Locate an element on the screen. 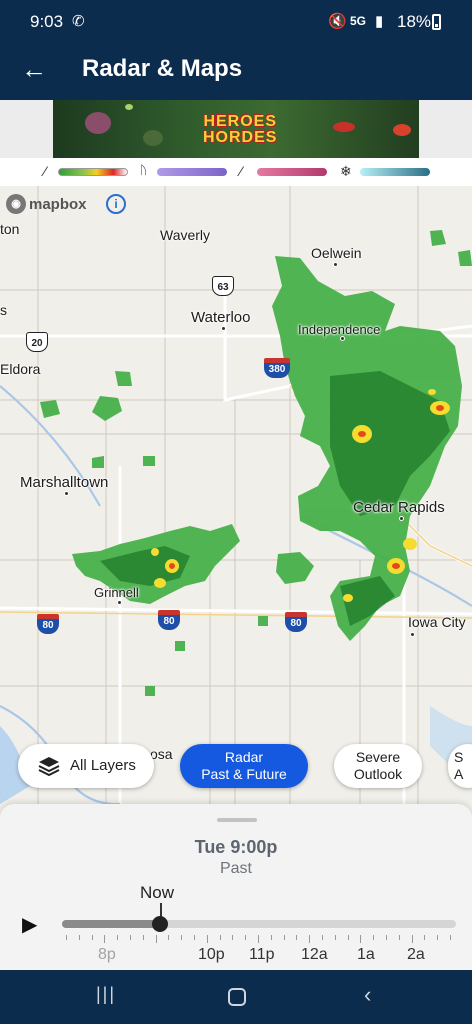 This screenshot has height=1024, width=472. home-icon is located at coordinates (237, 997).